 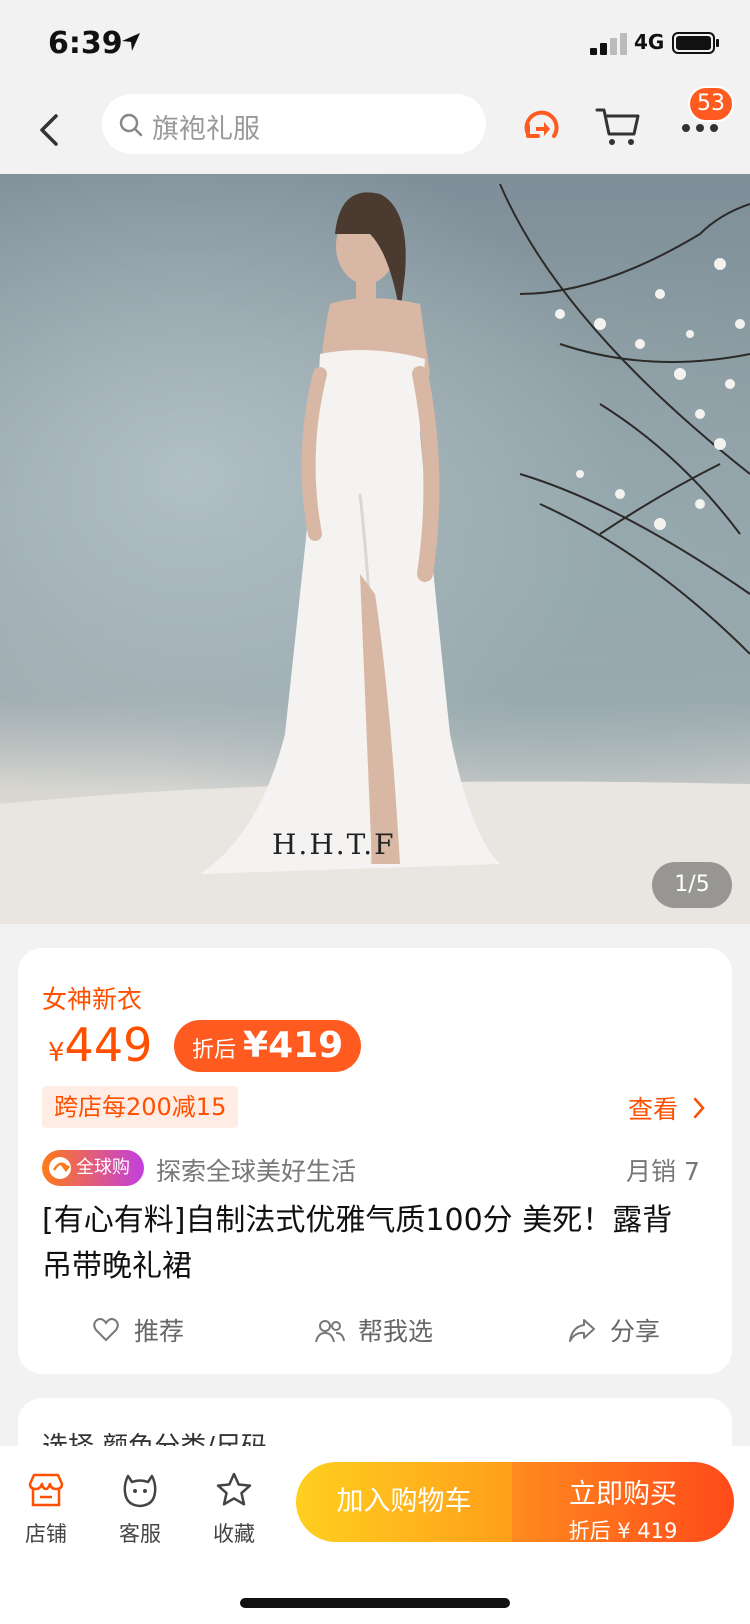 I want to click on price: ¥449, so click(x=100, y=1045).